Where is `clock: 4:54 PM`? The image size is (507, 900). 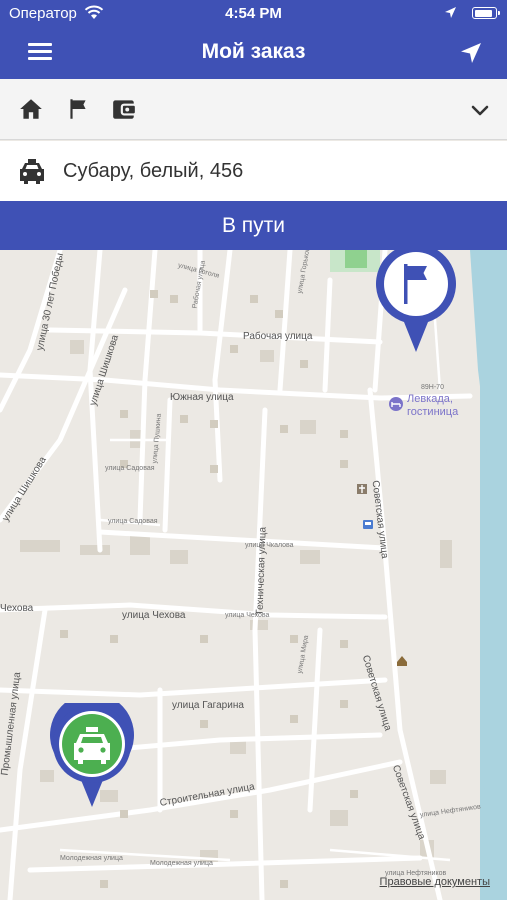 clock: 4:54 PM is located at coordinates (253, 13).